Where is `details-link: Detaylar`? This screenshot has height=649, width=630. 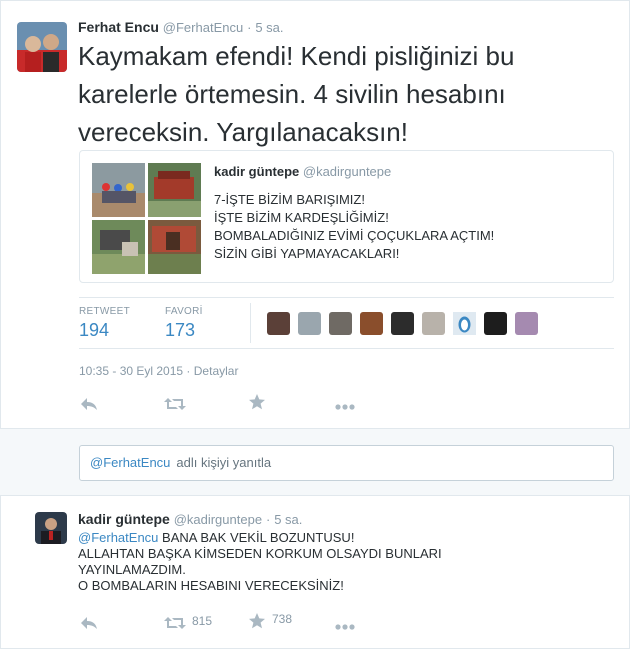
details-link: Detaylar is located at coordinates (216, 371).